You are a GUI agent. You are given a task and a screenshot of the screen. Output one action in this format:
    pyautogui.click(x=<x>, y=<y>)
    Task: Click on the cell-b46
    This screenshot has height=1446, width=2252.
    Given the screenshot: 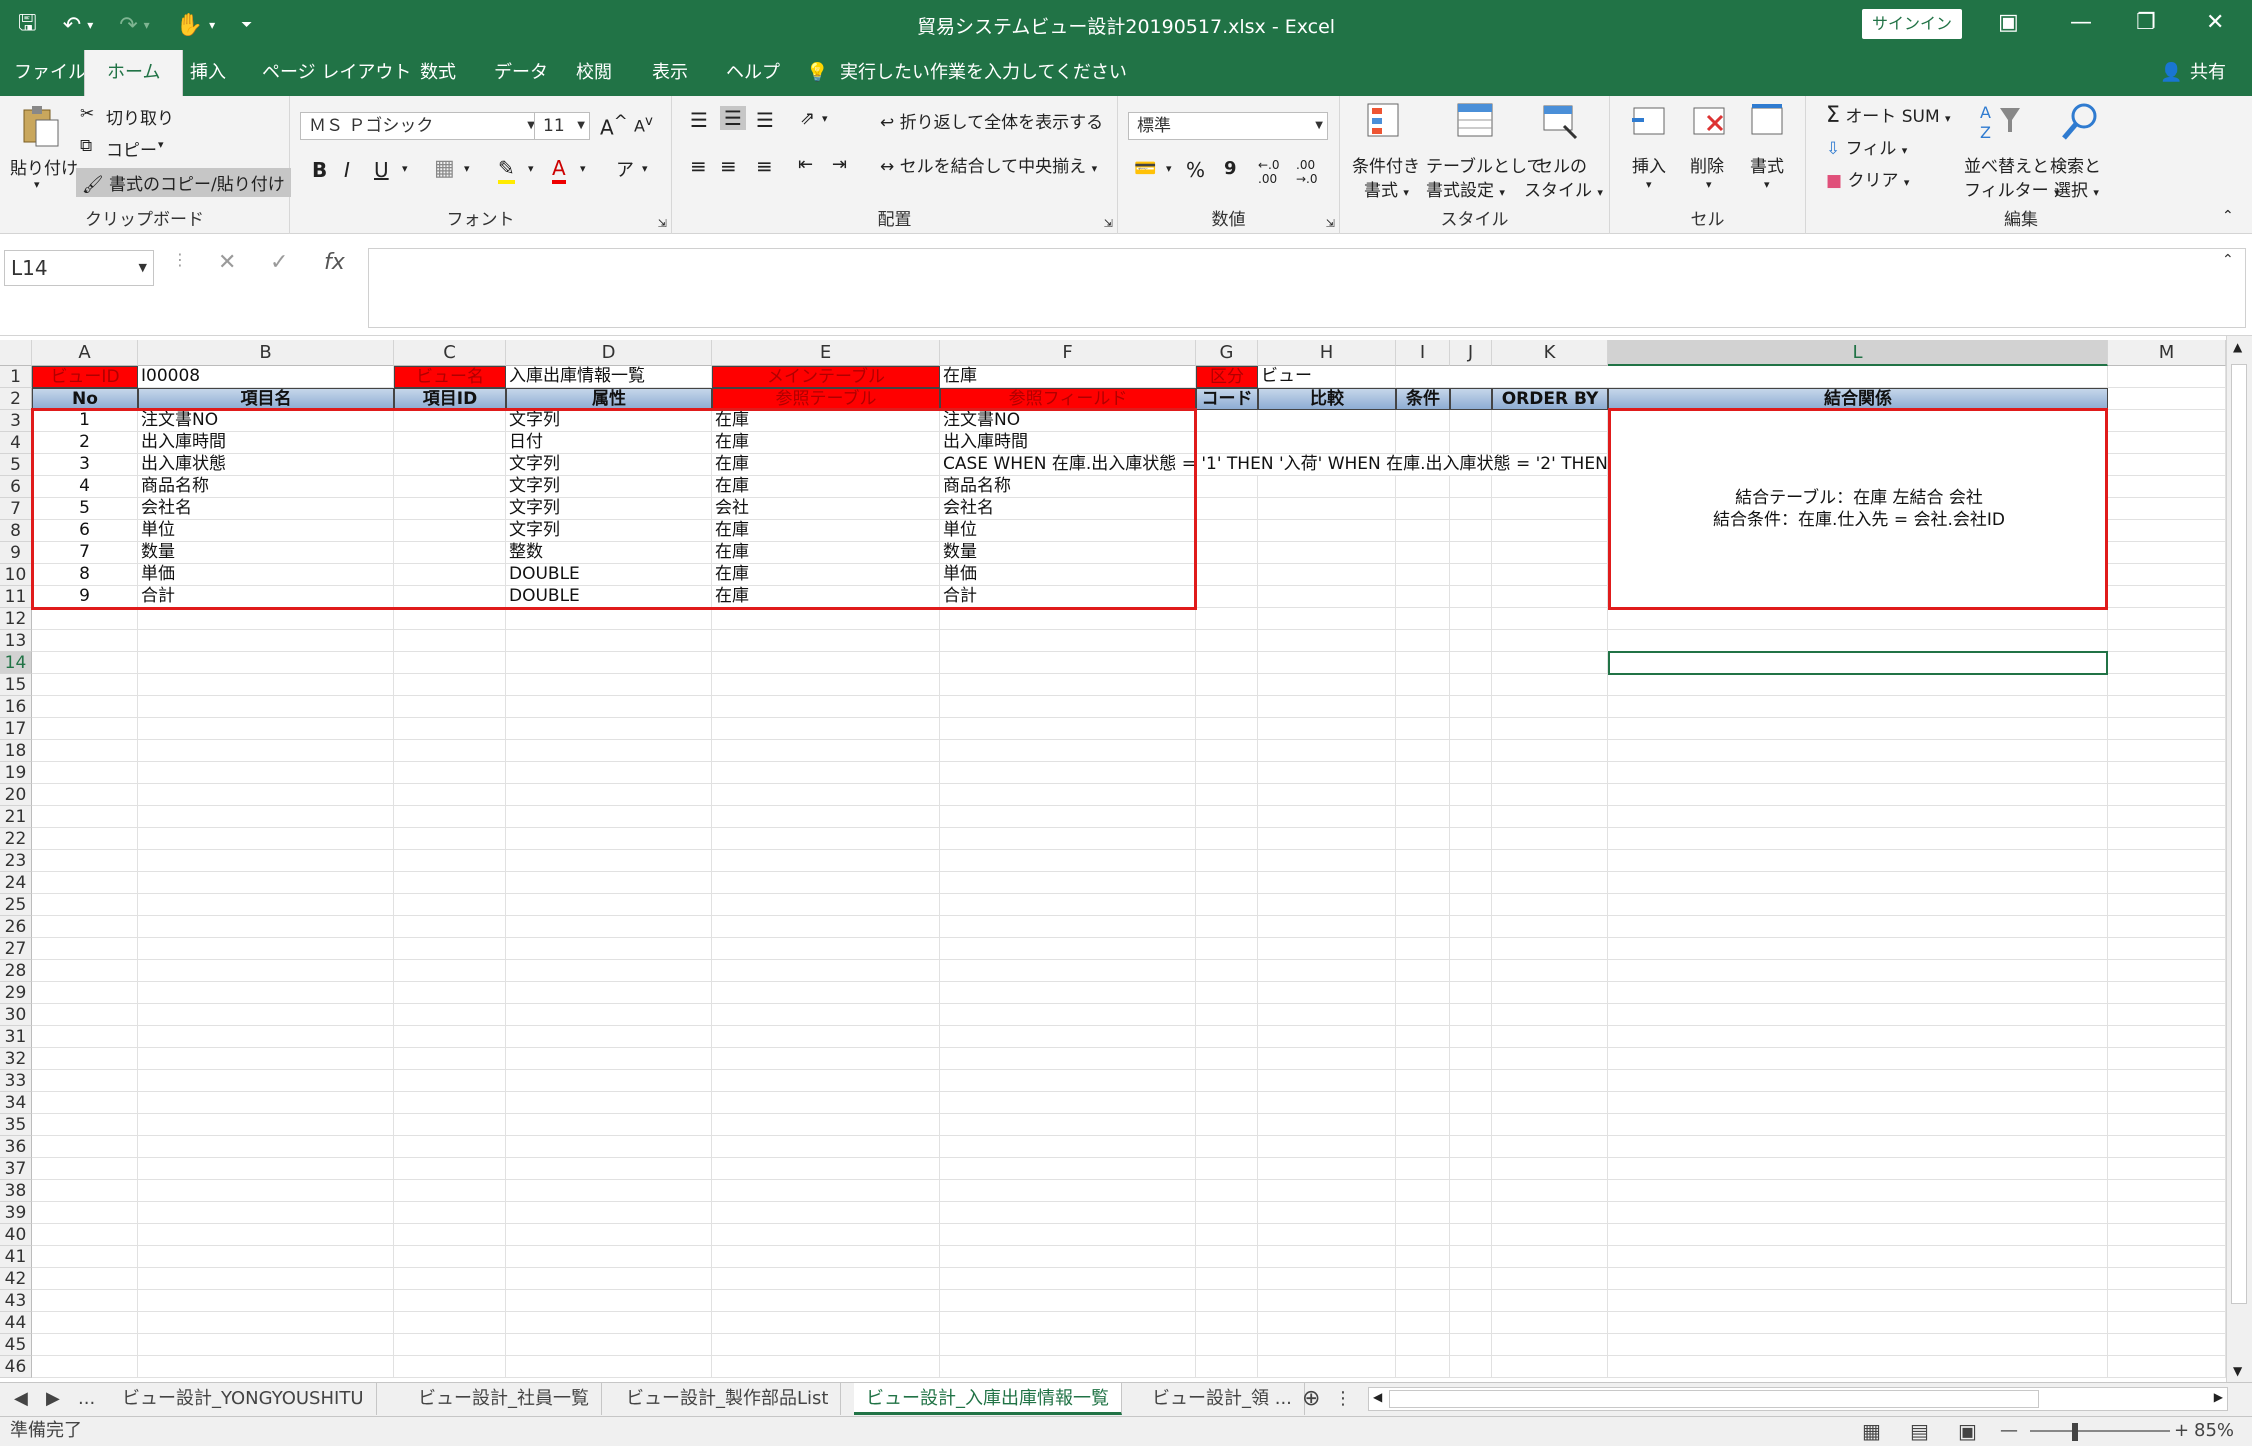 What is the action you would take?
    pyautogui.click(x=266, y=1367)
    